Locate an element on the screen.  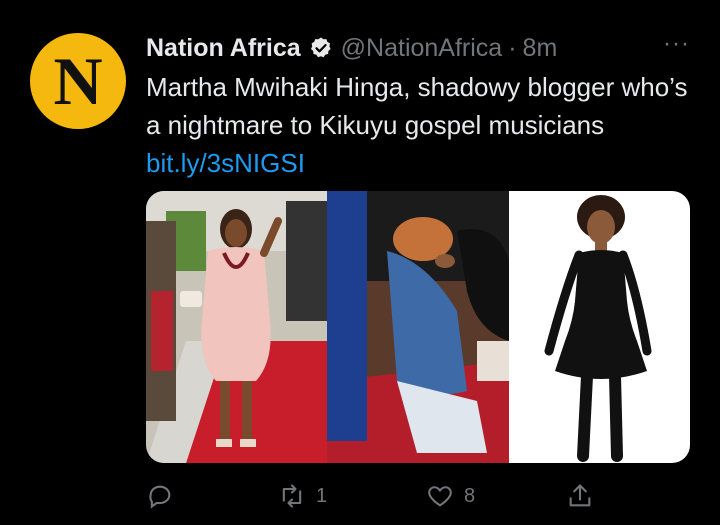
timestamp: 8m is located at coordinates (540, 48).